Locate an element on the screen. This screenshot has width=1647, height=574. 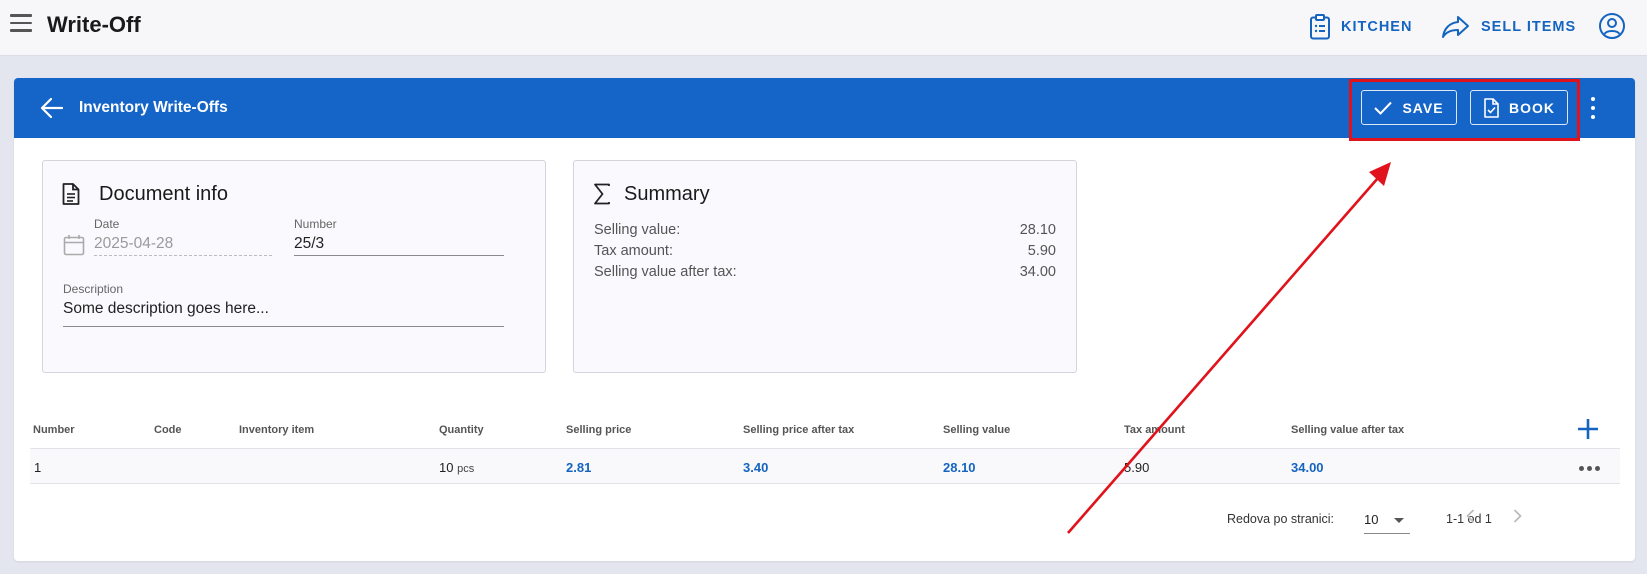
clipboard-list-icon is located at coordinates (1320, 27).